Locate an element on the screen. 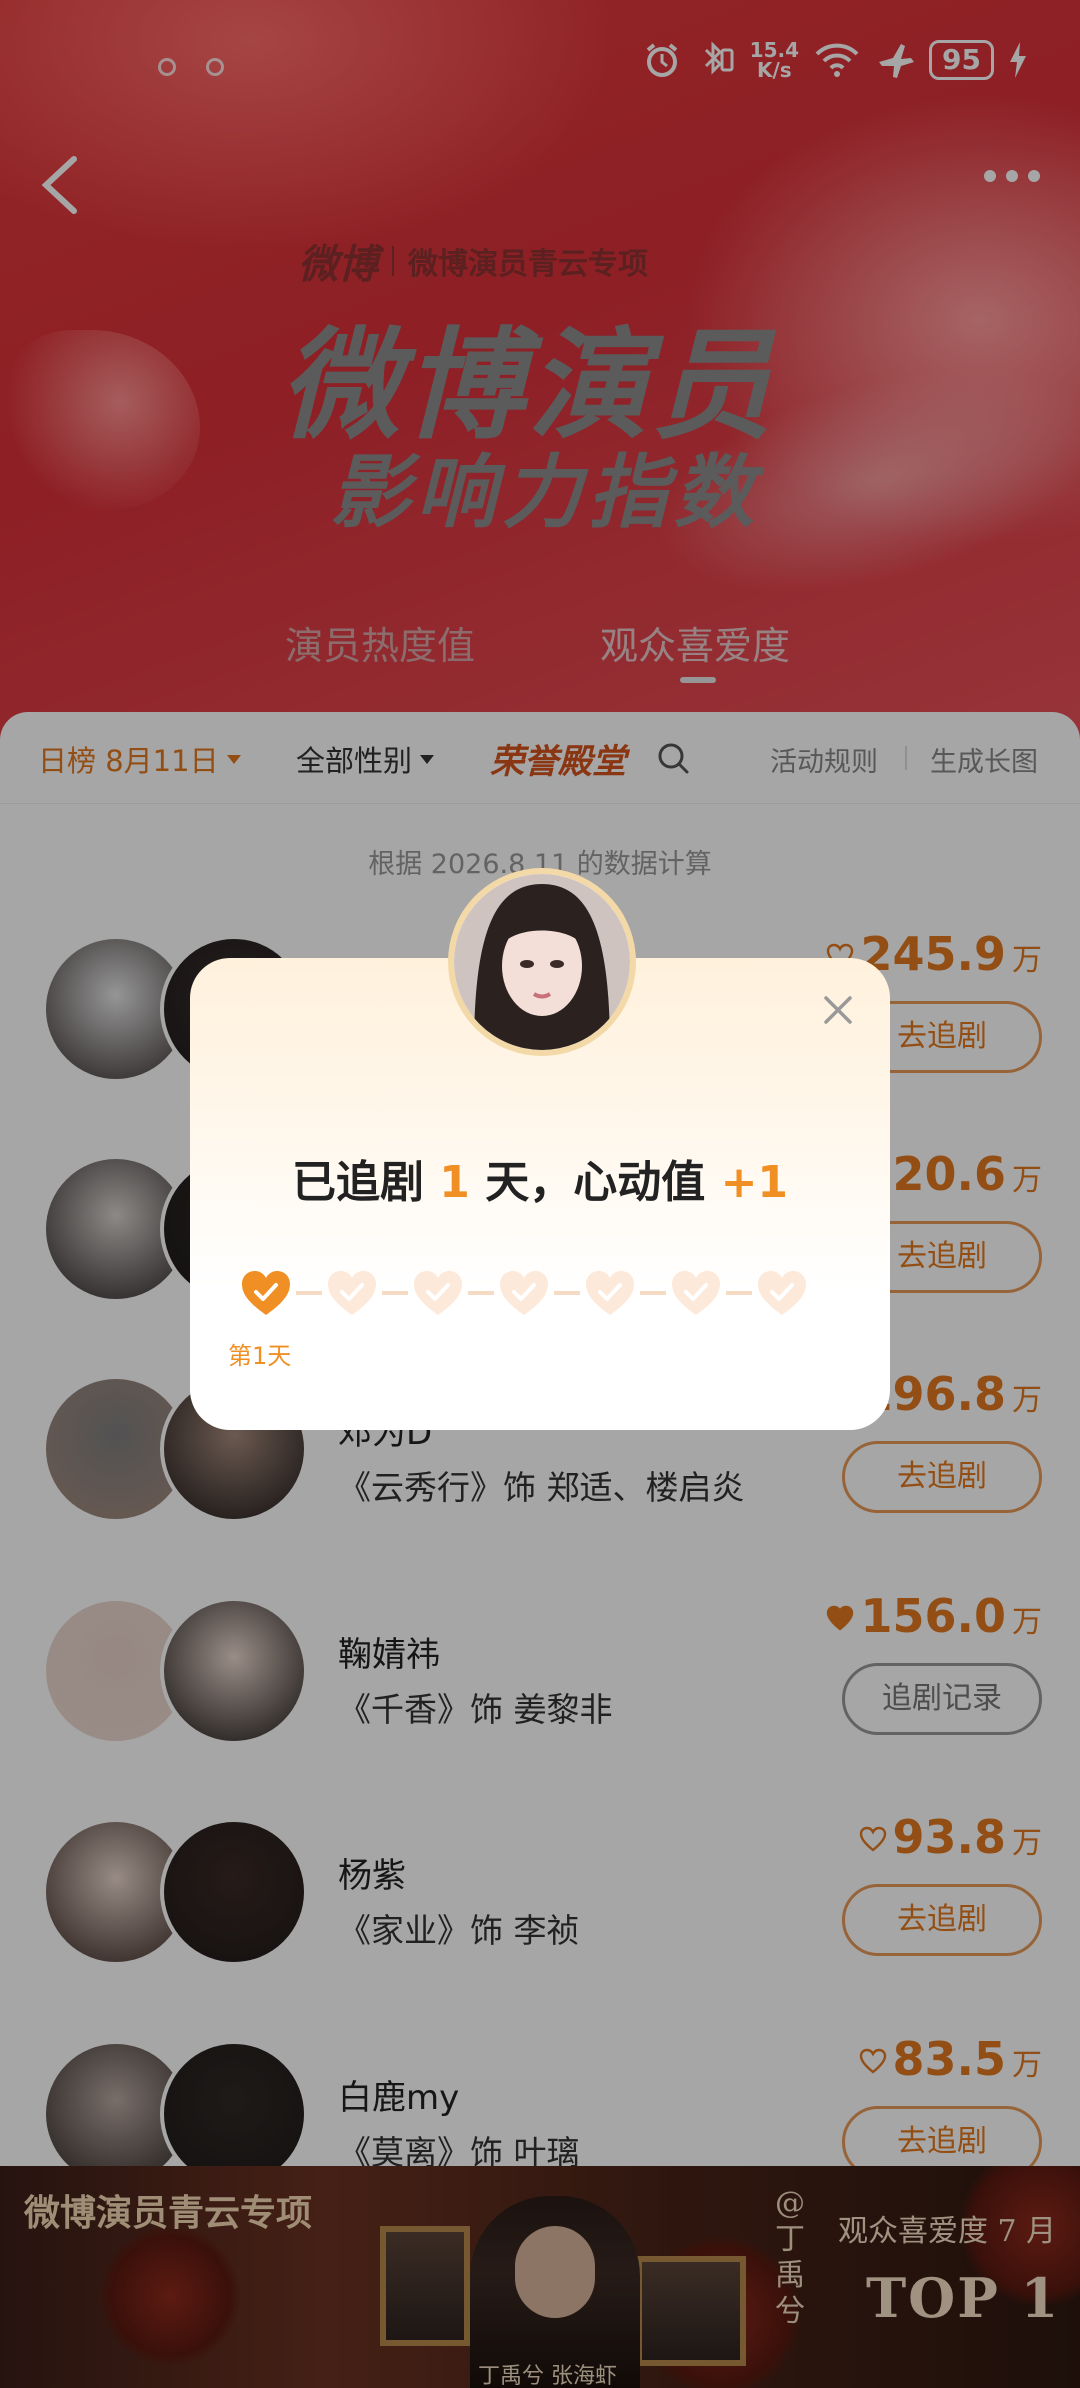 The image size is (1080, 2388). checkin-progress is located at coordinates (524, 1293).